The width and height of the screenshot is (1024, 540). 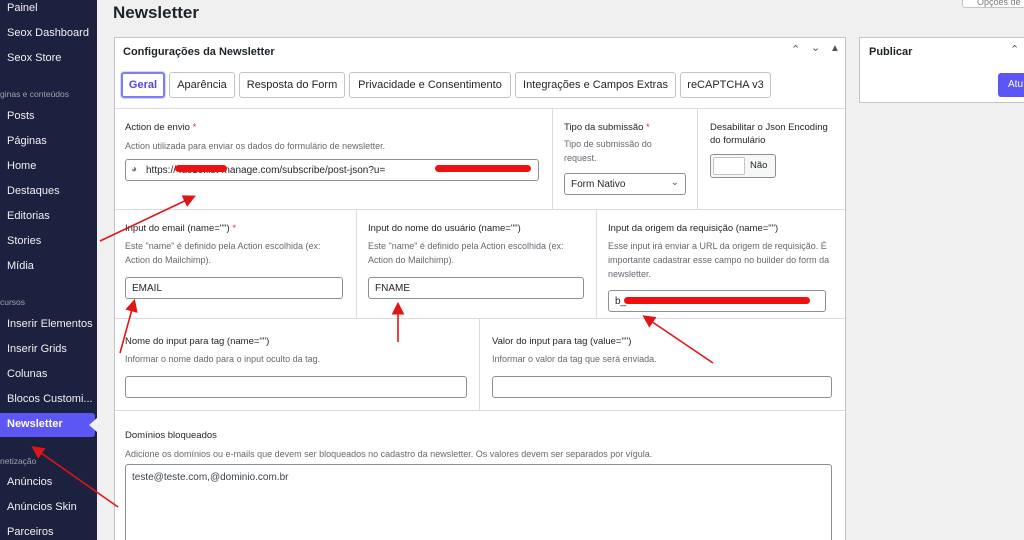 I want to click on tab-integracoes: Integrações e Campos Extras, so click(x=595, y=85).